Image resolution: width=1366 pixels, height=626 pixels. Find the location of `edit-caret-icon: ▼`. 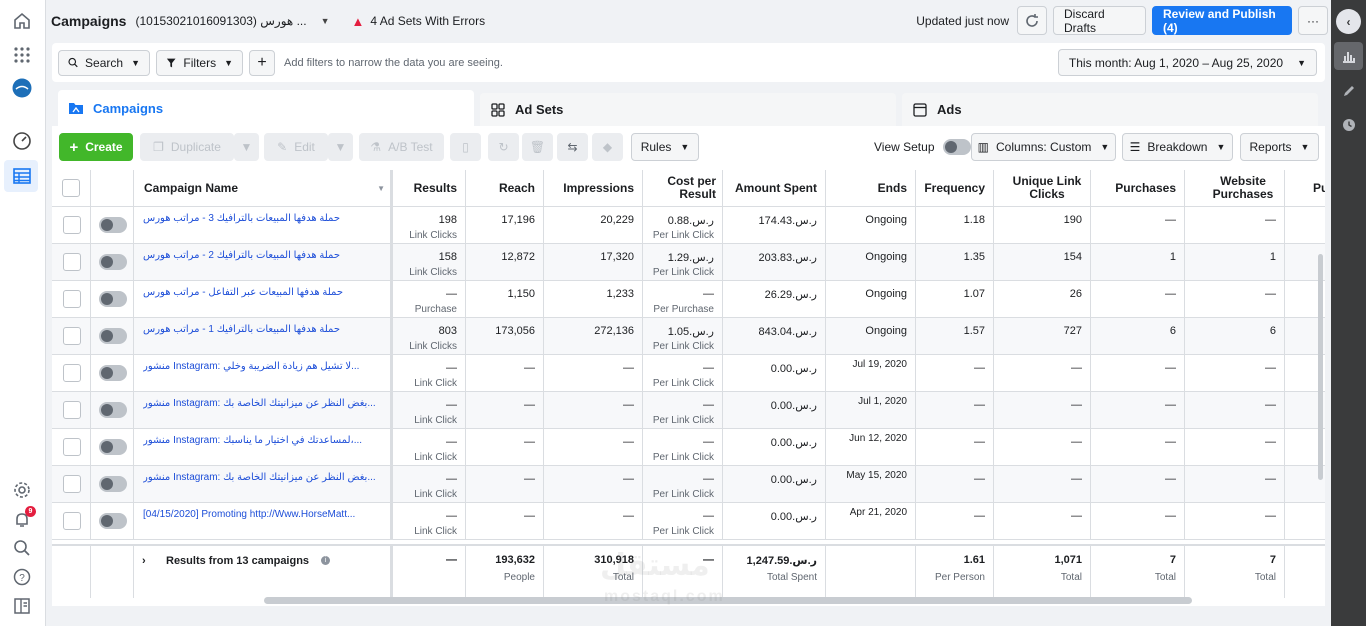

edit-caret-icon: ▼ is located at coordinates (340, 147).